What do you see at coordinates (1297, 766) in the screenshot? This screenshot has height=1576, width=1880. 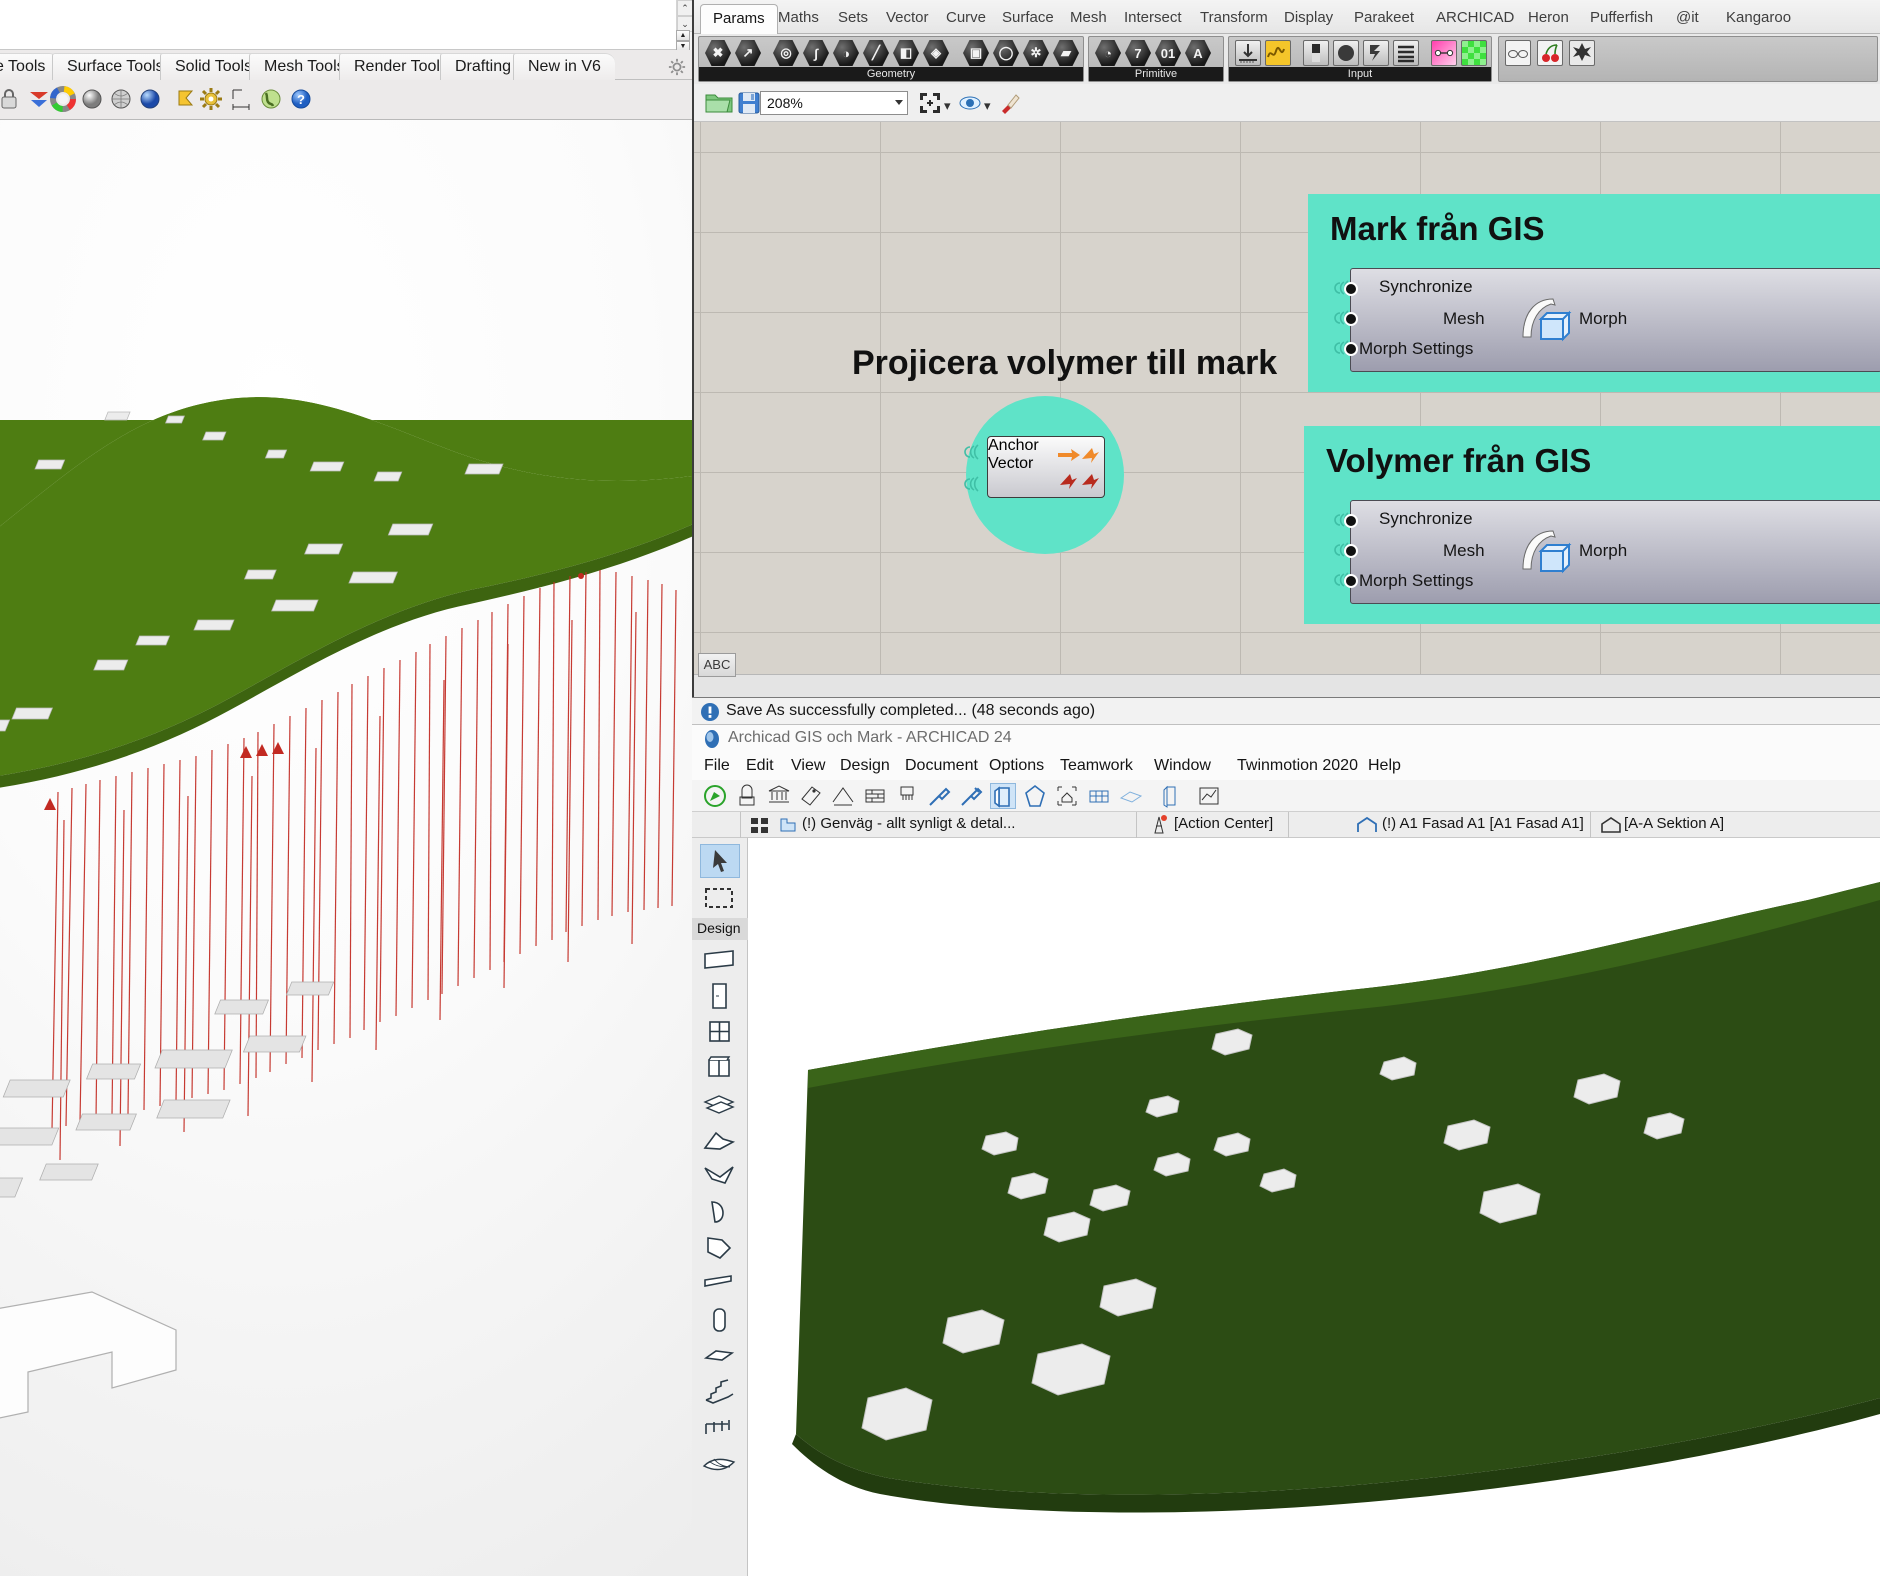 I see `menu-twinmotion: Twinmotion 2020` at bounding box center [1297, 766].